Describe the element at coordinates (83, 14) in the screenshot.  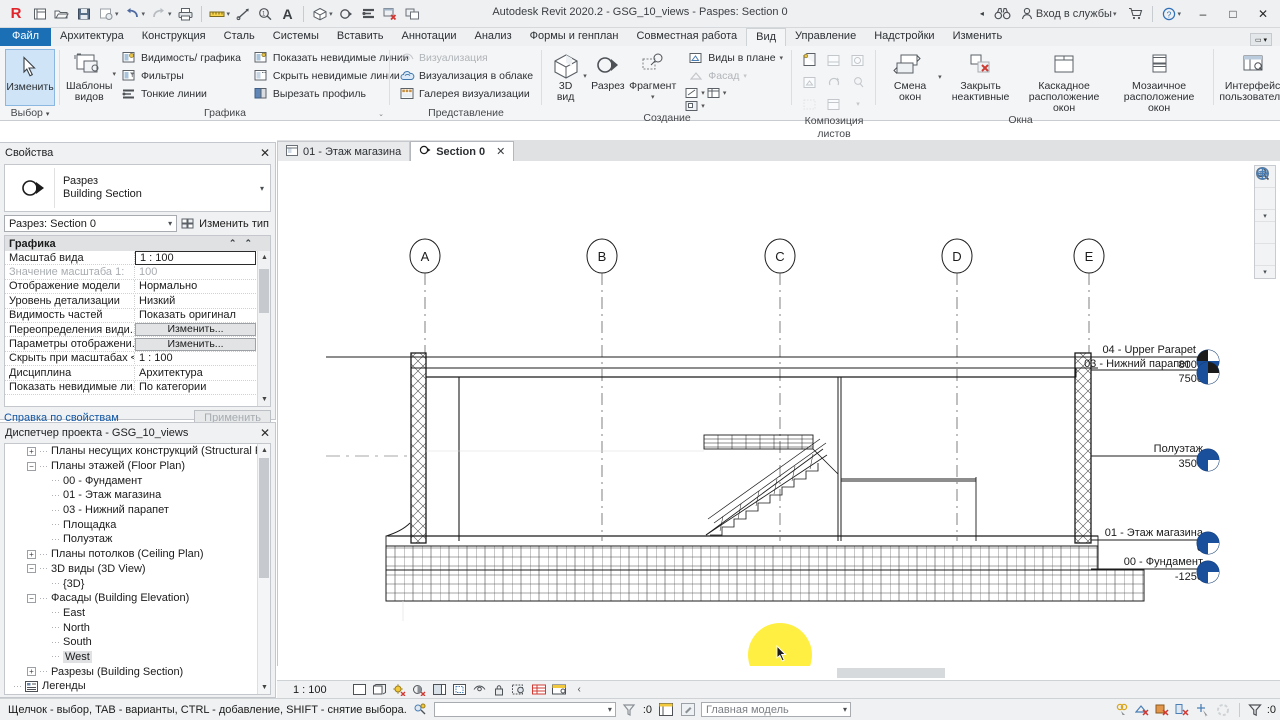
I see `save-icon` at that location.